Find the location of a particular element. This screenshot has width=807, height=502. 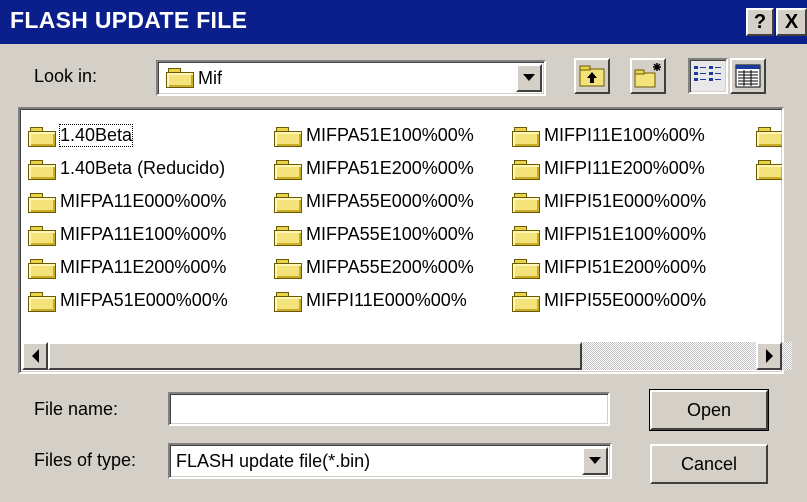

list-view-button is located at coordinates (708, 76).